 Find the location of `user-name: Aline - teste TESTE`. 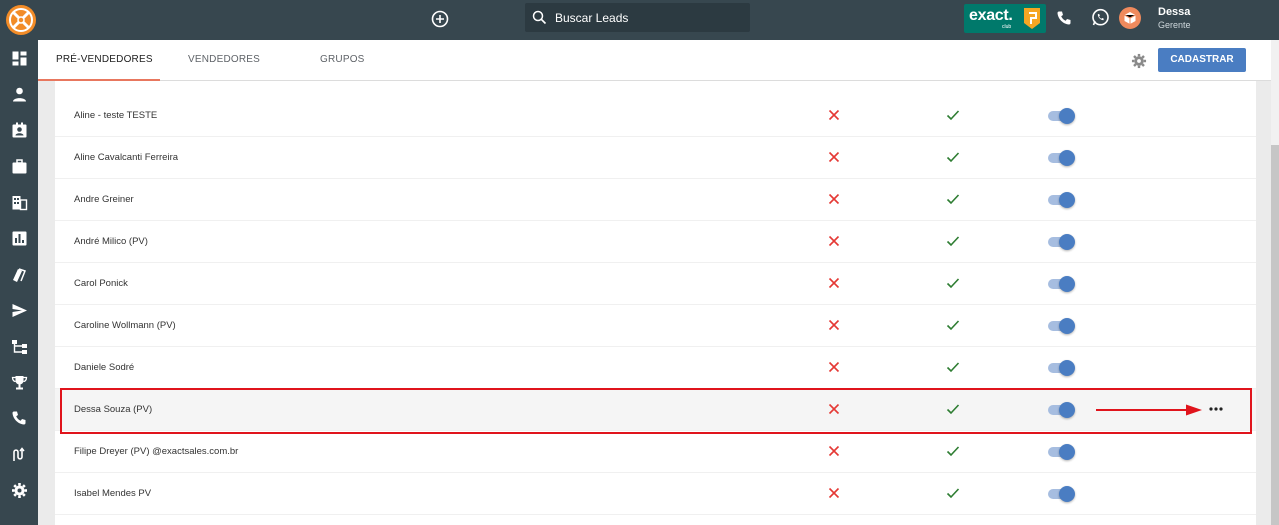

user-name: Aline - teste TESTE is located at coordinates (116, 115).